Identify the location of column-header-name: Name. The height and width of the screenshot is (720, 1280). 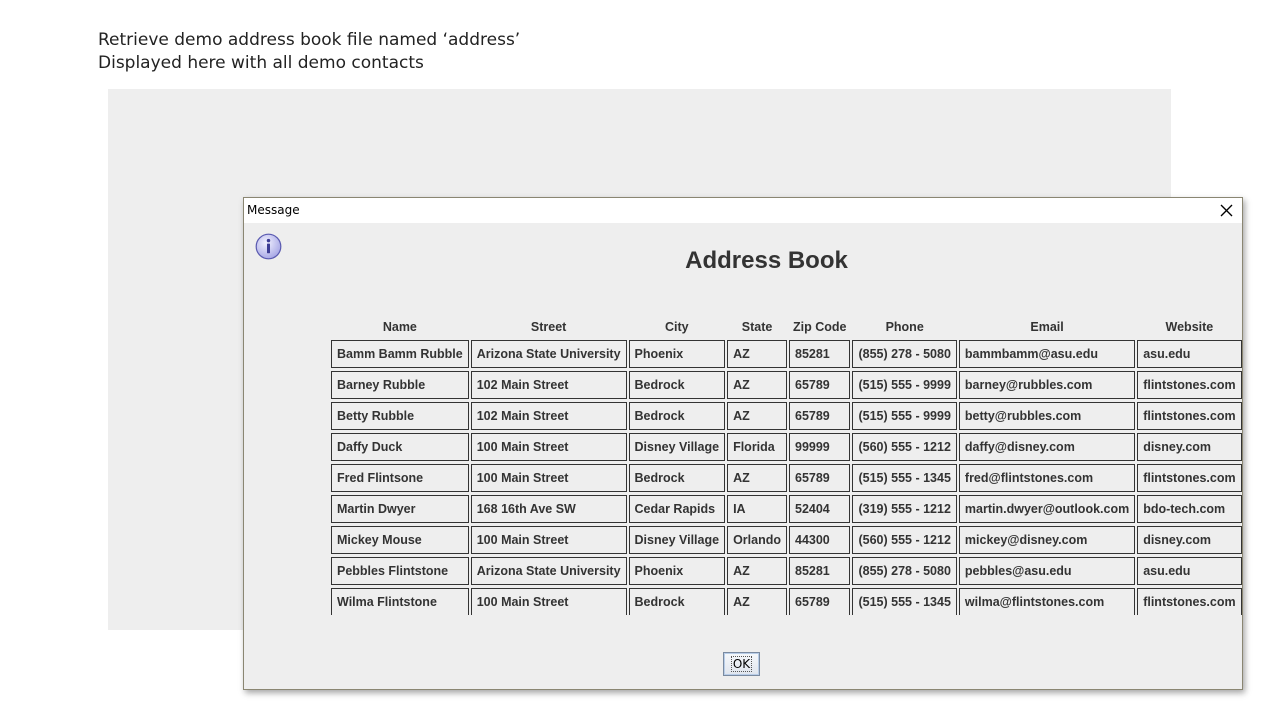
(399, 327).